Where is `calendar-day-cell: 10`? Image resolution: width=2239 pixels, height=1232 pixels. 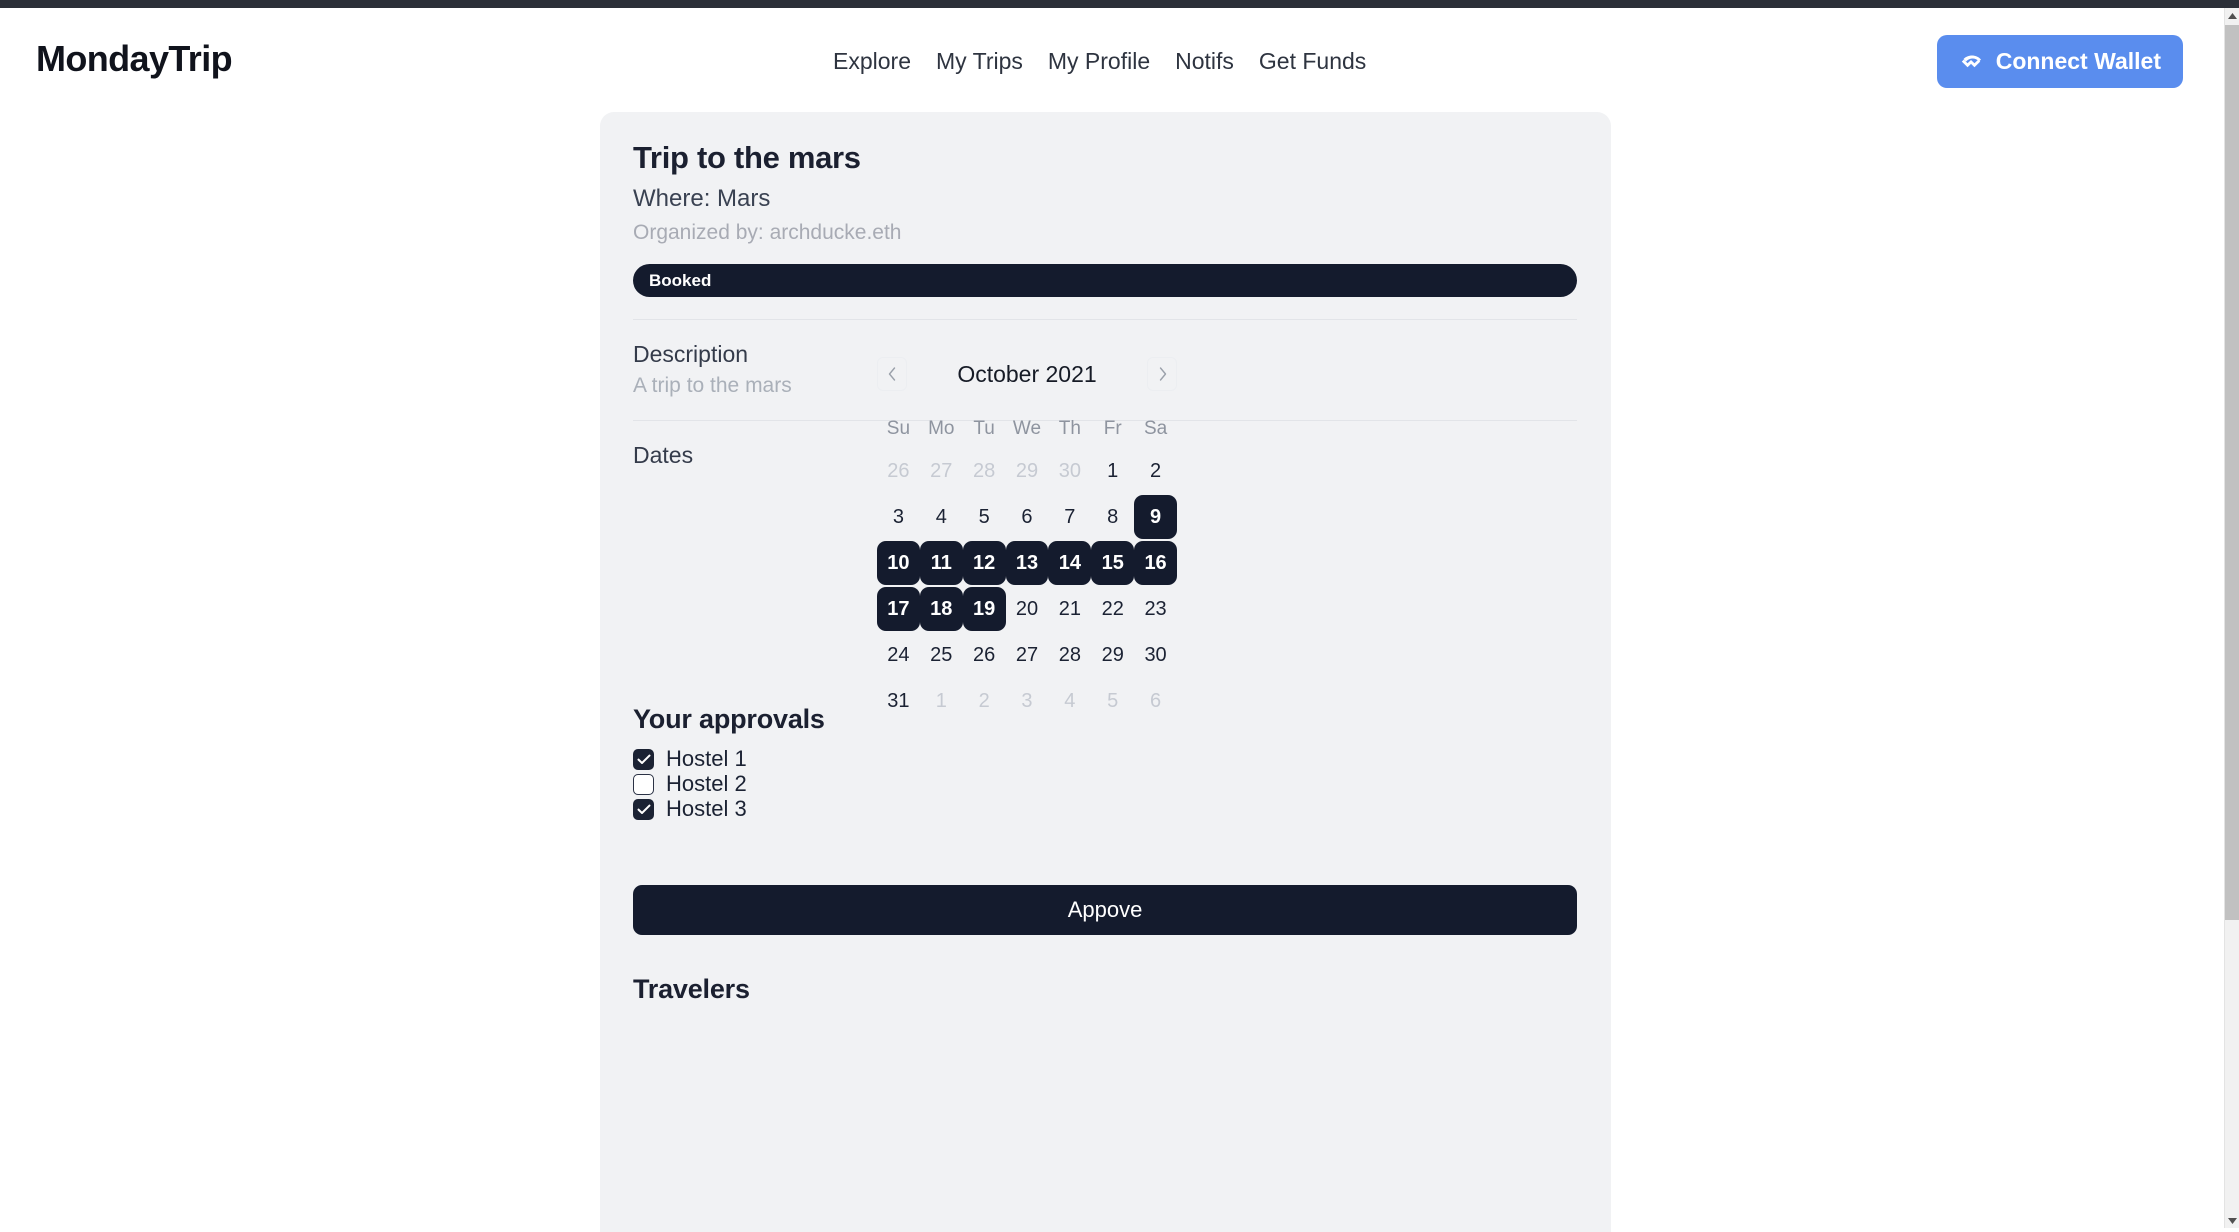 calendar-day-cell: 10 is located at coordinates (898, 563).